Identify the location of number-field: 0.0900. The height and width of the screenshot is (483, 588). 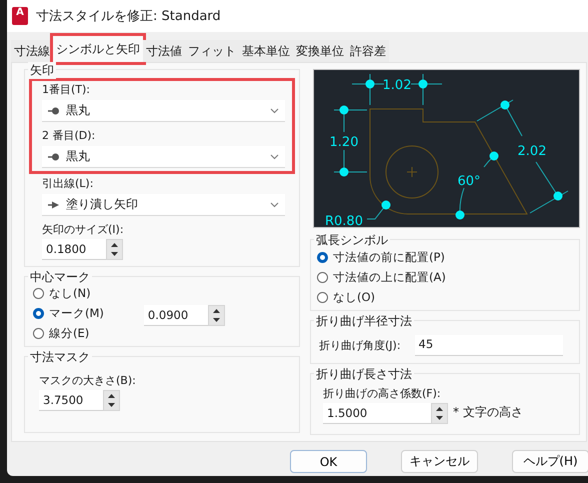
(176, 315).